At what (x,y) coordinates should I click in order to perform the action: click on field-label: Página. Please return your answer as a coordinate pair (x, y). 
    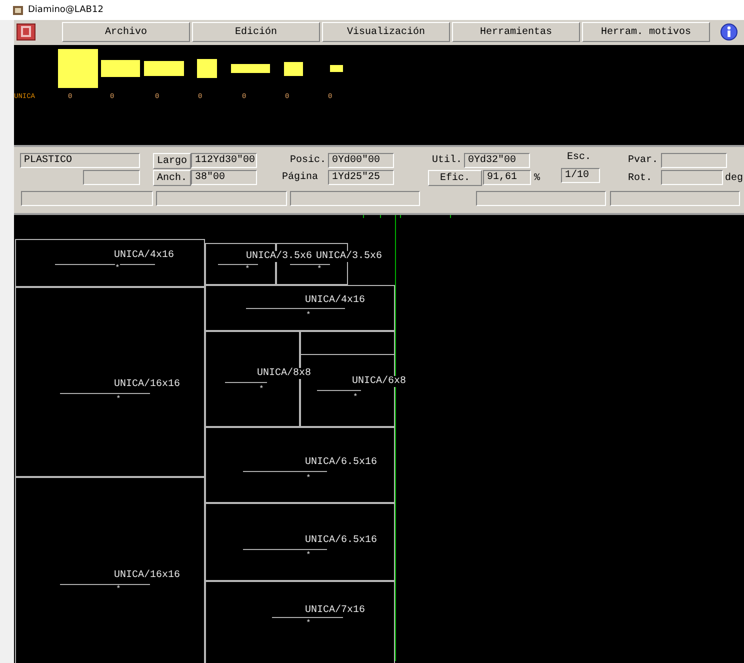
    Looking at the image, I should click on (300, 177).